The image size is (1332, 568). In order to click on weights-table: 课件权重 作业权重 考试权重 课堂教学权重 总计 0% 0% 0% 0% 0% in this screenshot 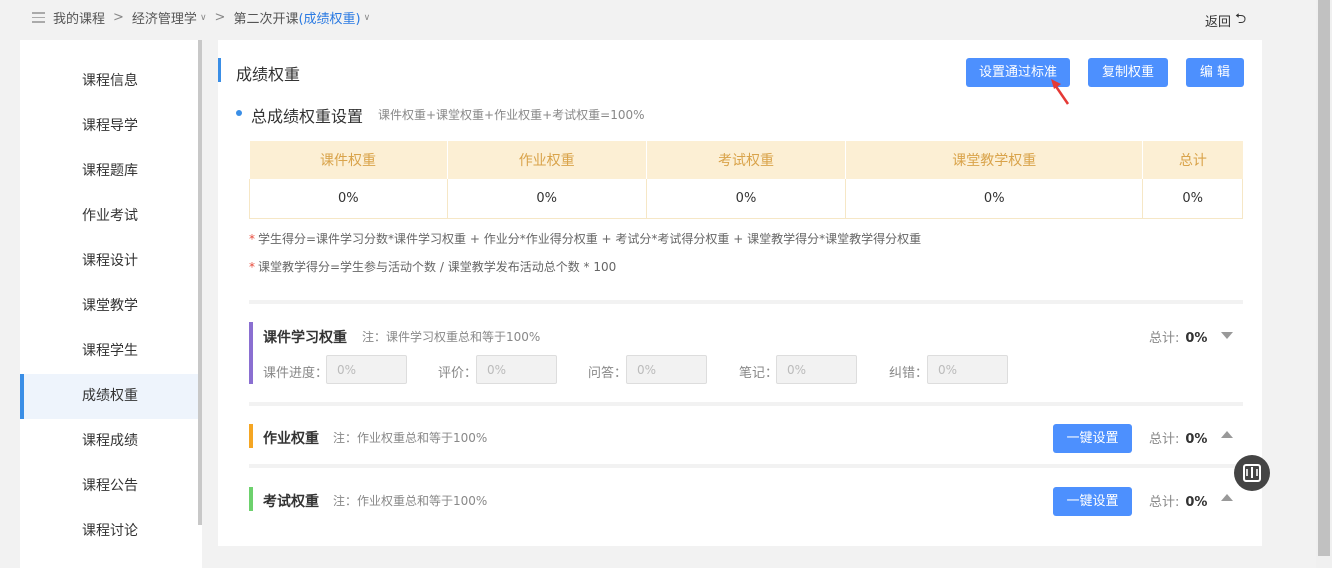, I will do `click(746, 180)`.